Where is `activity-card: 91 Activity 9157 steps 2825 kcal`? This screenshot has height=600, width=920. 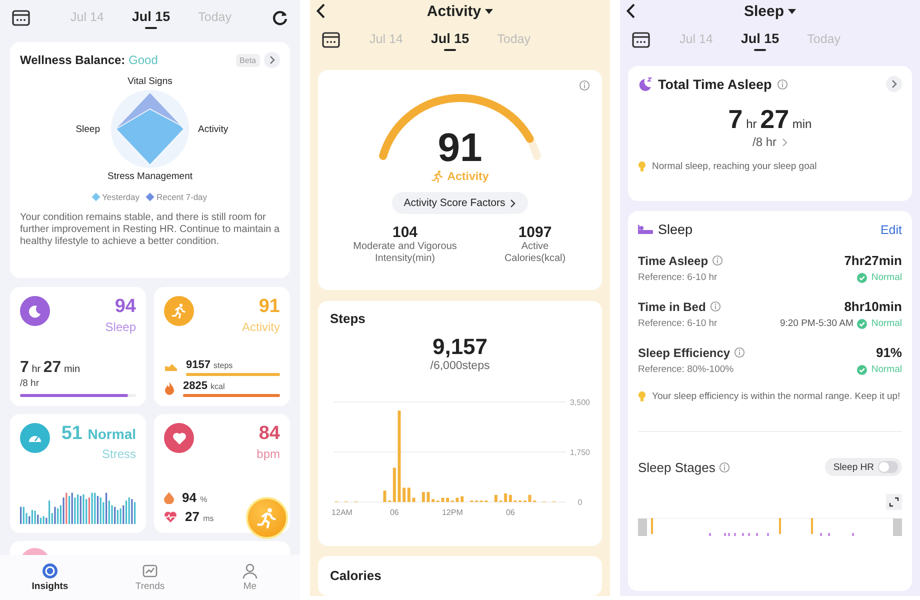
activity-card: 91 Activity 9157 steps 2825 kcal is located at coordinates (222, 346).